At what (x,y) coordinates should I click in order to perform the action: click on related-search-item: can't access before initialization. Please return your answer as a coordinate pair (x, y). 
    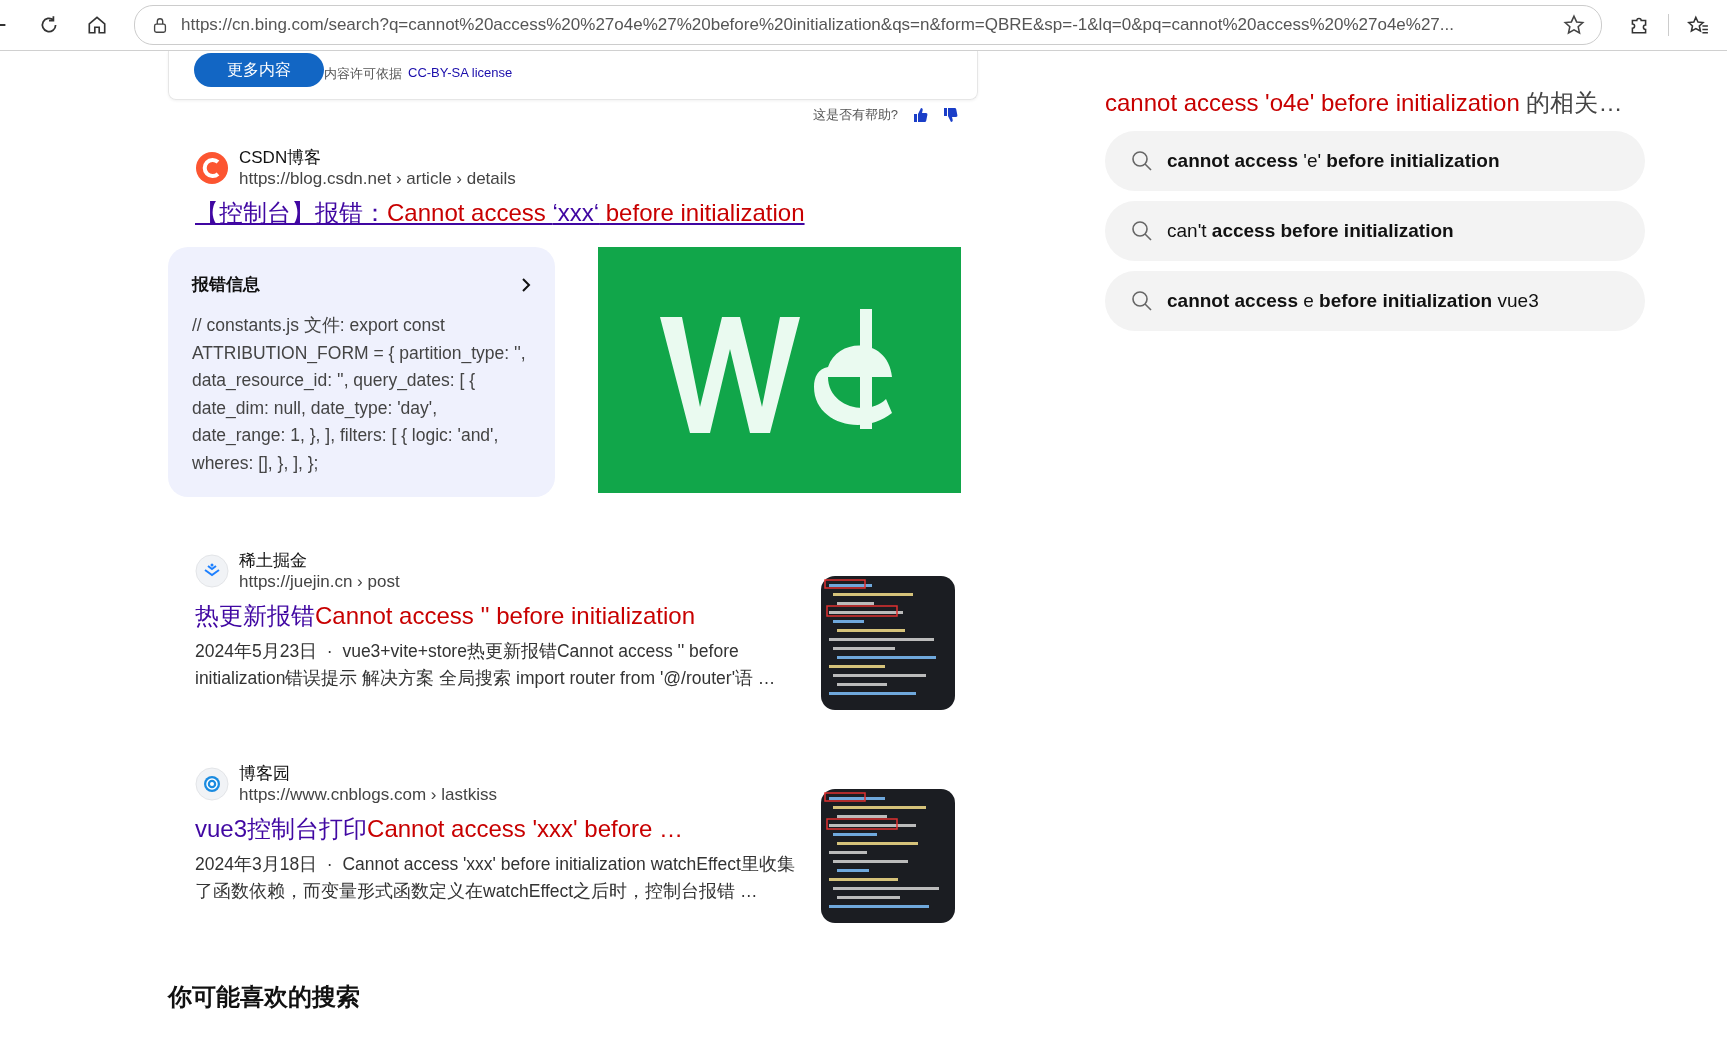
    Looking at the image, I should click on (1375, 231).